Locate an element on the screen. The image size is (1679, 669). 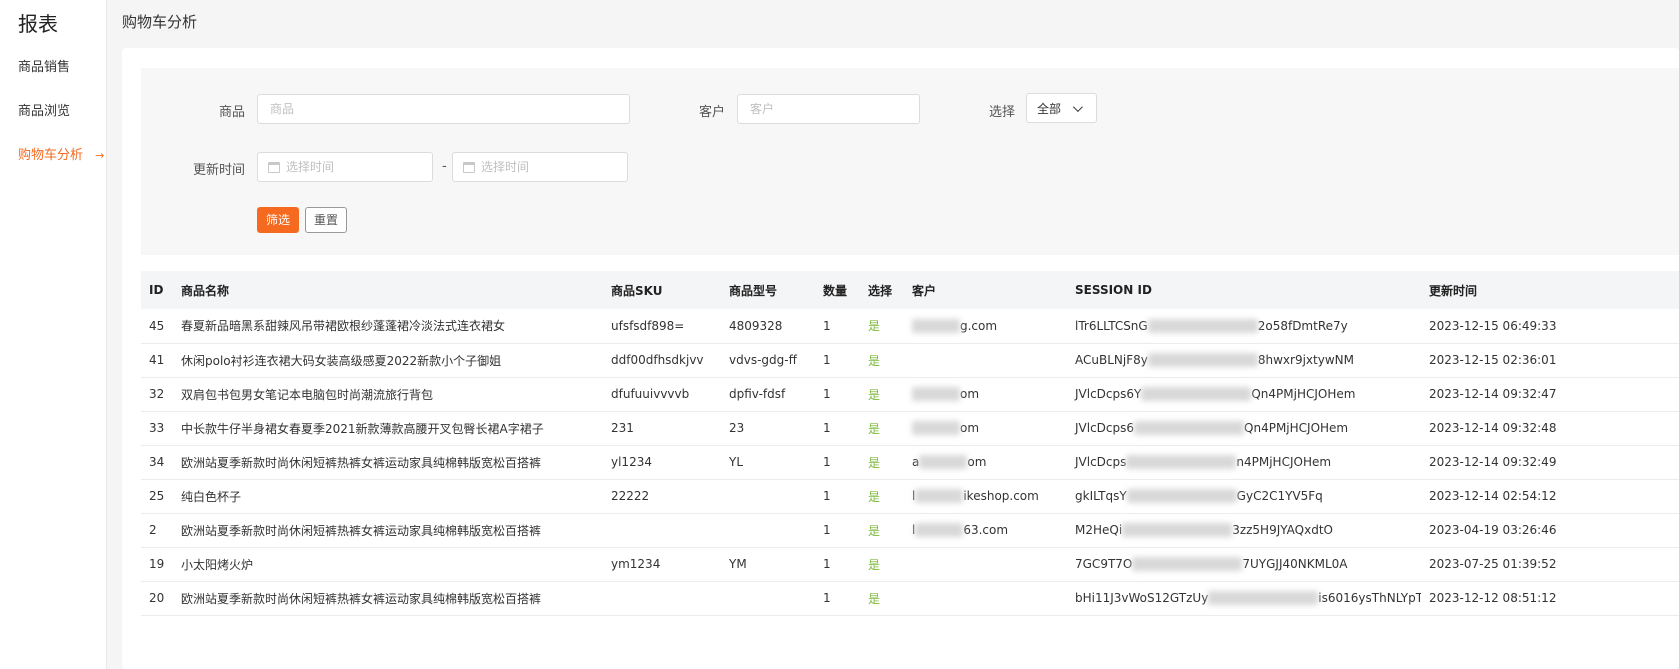
cell-session-id: JVlcDcps n4PMjHCJOHem is located at coordinates (1244, 462).